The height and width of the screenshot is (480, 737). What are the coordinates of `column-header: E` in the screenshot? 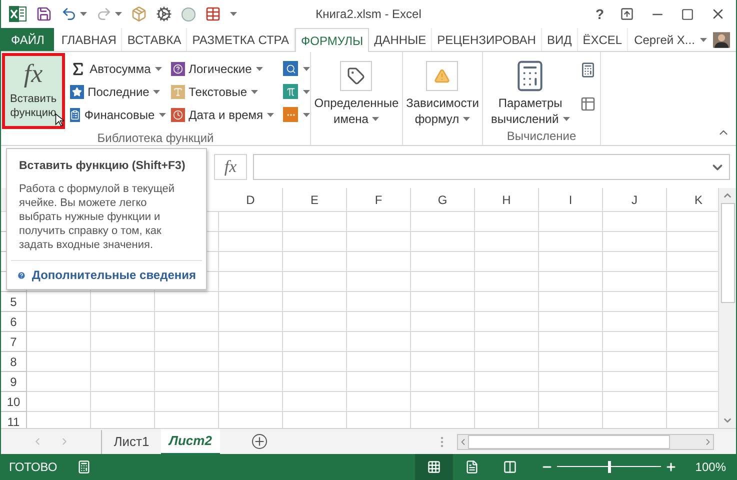 It's located at (315, 199).